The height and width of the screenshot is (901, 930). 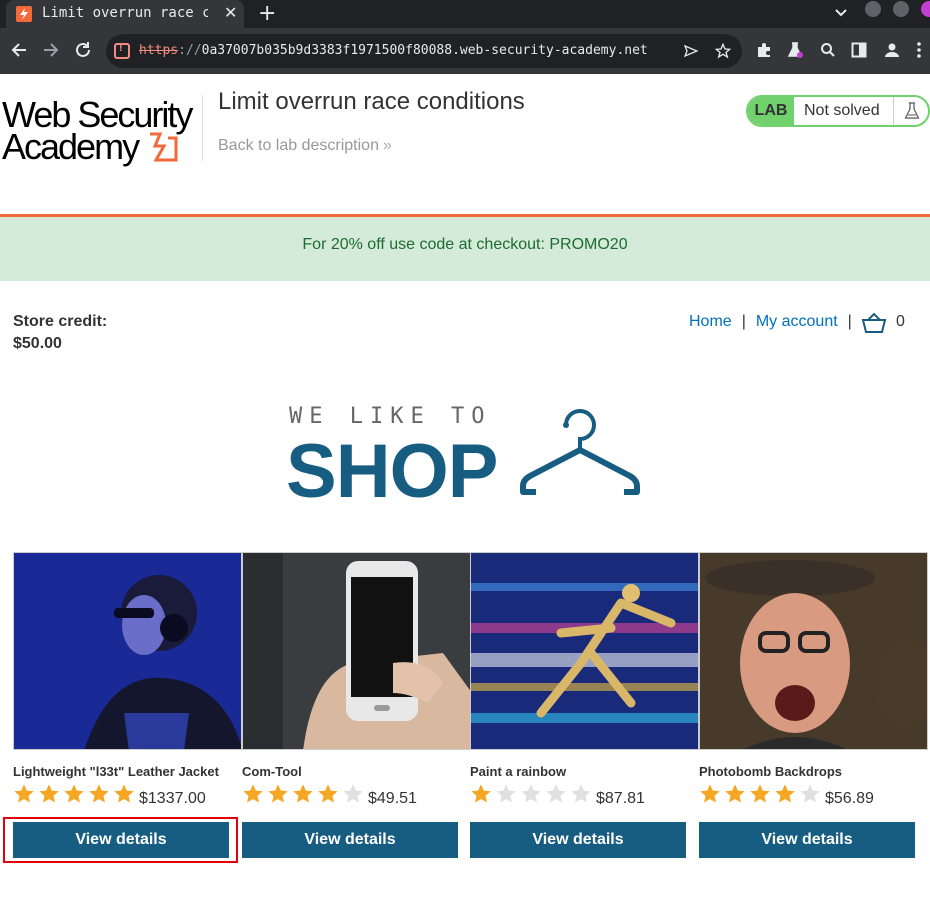 I want to click on tab-search-chevron-icon, so click(x=841, y=15).